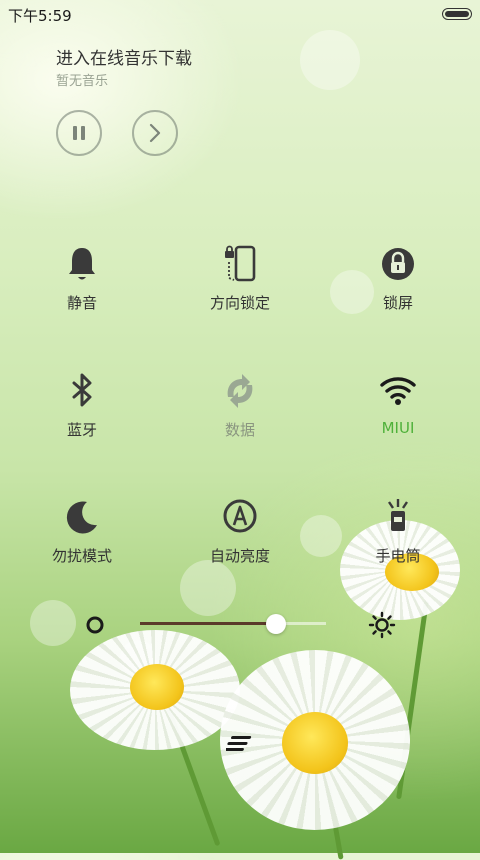 This screenshot has height=860, width=480. What do you see at coordinates (81, 303) in the screenshot?
I see `toggle-label: 静音` at bounding box center [81, 303].